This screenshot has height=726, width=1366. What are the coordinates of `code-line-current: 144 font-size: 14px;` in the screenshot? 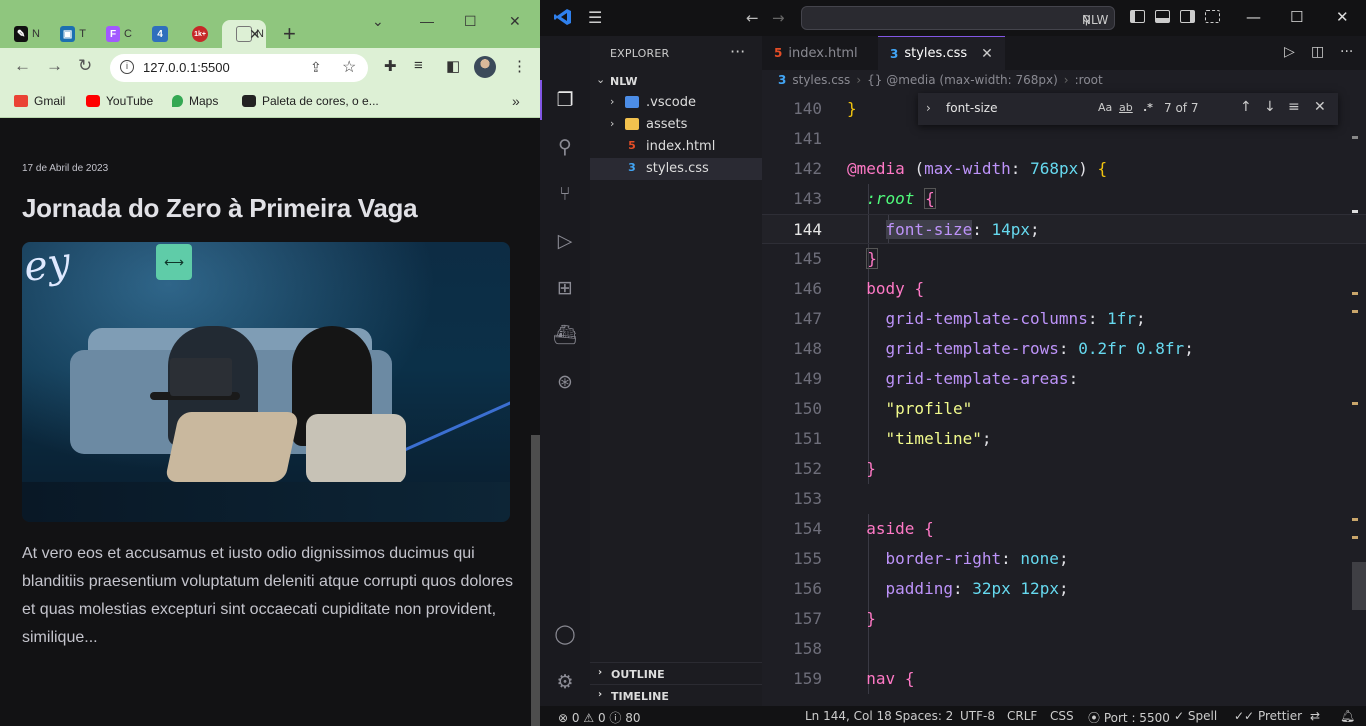 It's located at (1064, 229).